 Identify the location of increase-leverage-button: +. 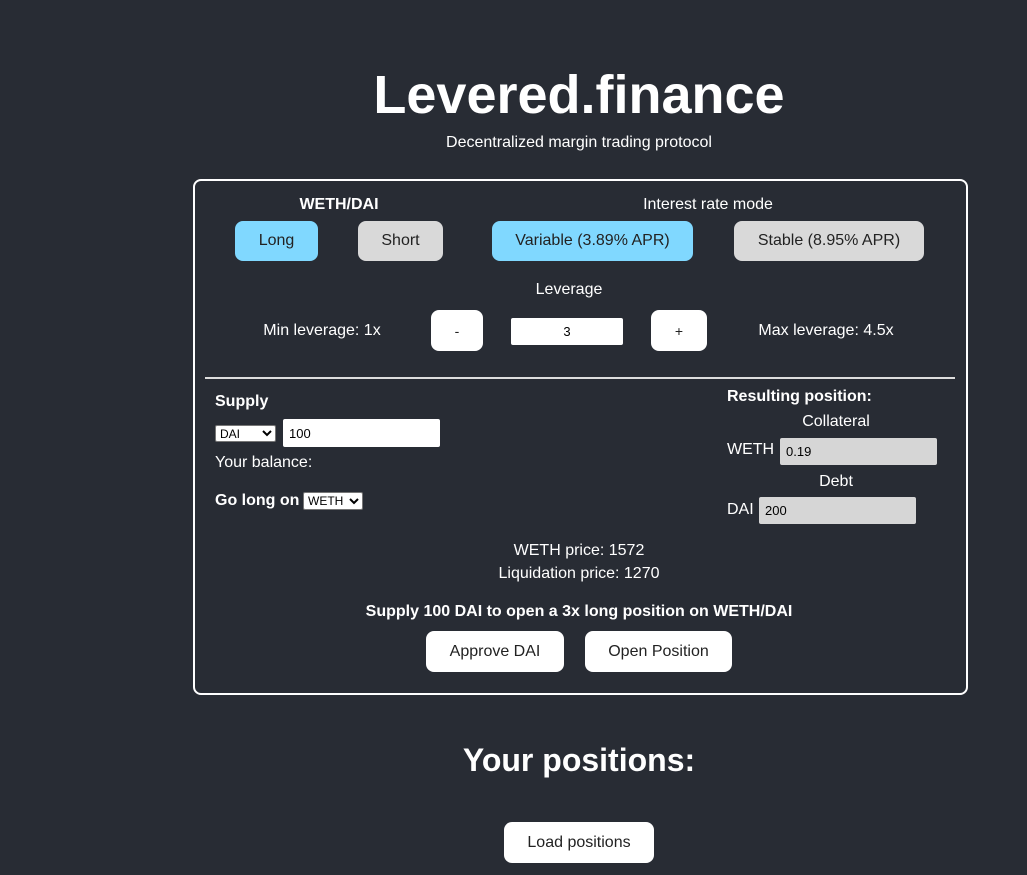
(679, 330).